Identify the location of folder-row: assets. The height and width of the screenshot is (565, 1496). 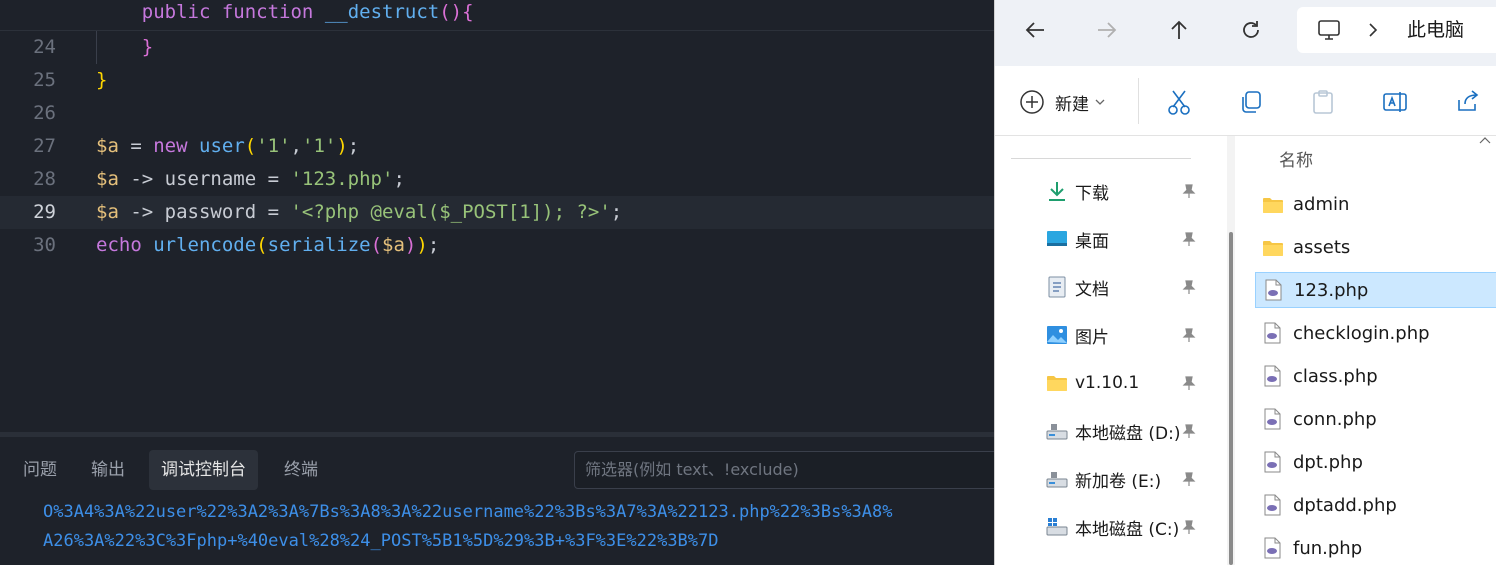
(1375, 247).